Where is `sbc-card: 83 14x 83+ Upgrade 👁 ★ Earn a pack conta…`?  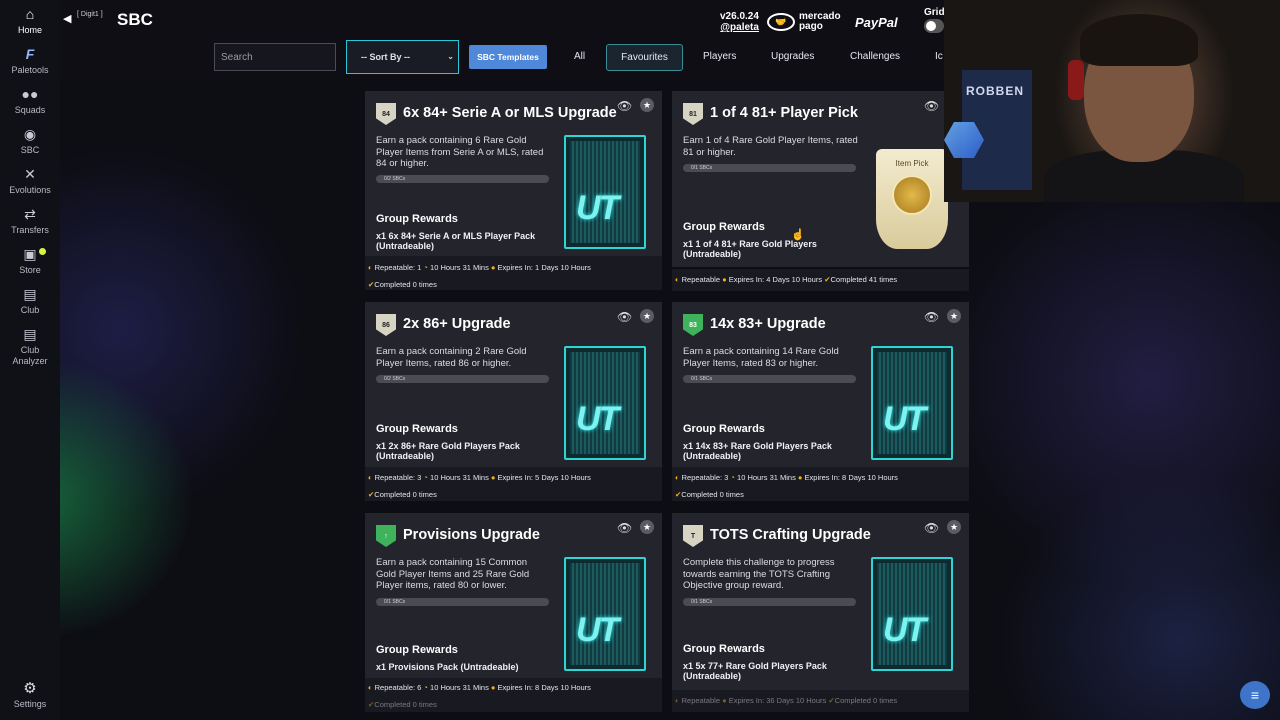
sbc-card: 83 14x 83+ Upgrade 👁 ★ Earn a pack conta… is located at coordinates (820, 397).